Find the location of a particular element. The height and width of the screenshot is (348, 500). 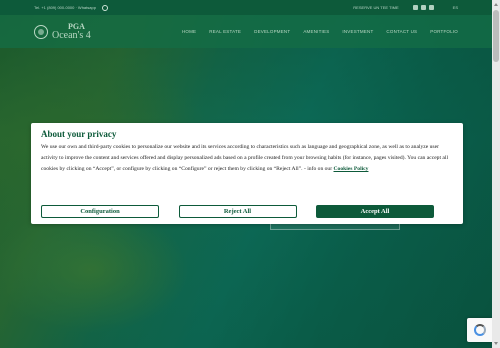

nav-item-portfolio: PORTFOLIO is located at coordinates (444, 31).